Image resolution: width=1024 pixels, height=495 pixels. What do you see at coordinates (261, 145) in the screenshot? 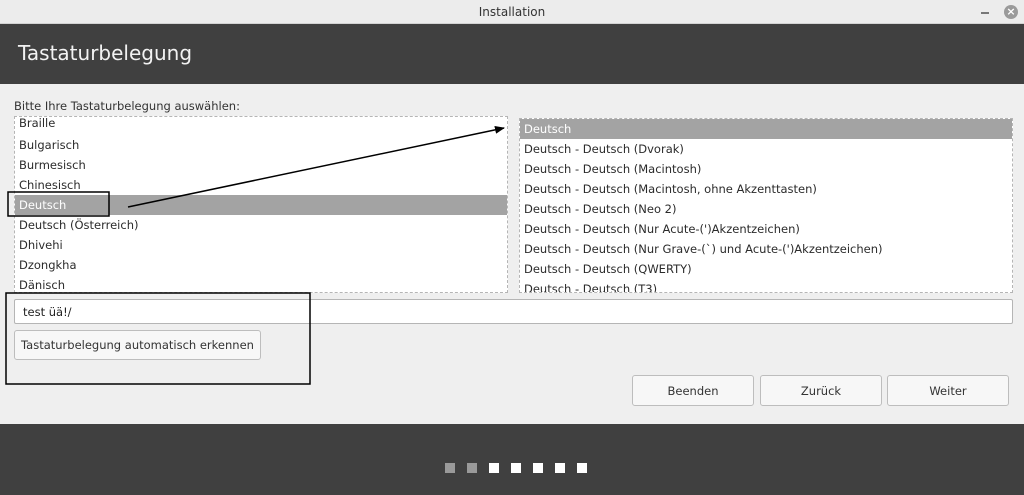
I see `layout-list-item: Bulgarisch` at bounding box center [261, 145].